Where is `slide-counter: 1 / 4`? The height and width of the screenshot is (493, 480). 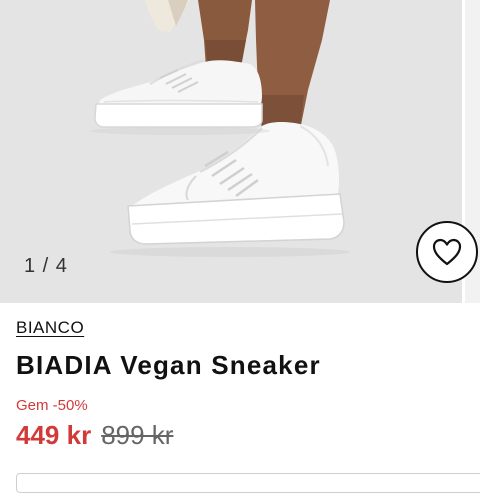
slide-counter: 1 / 4 is located at coordinates (46, 266).